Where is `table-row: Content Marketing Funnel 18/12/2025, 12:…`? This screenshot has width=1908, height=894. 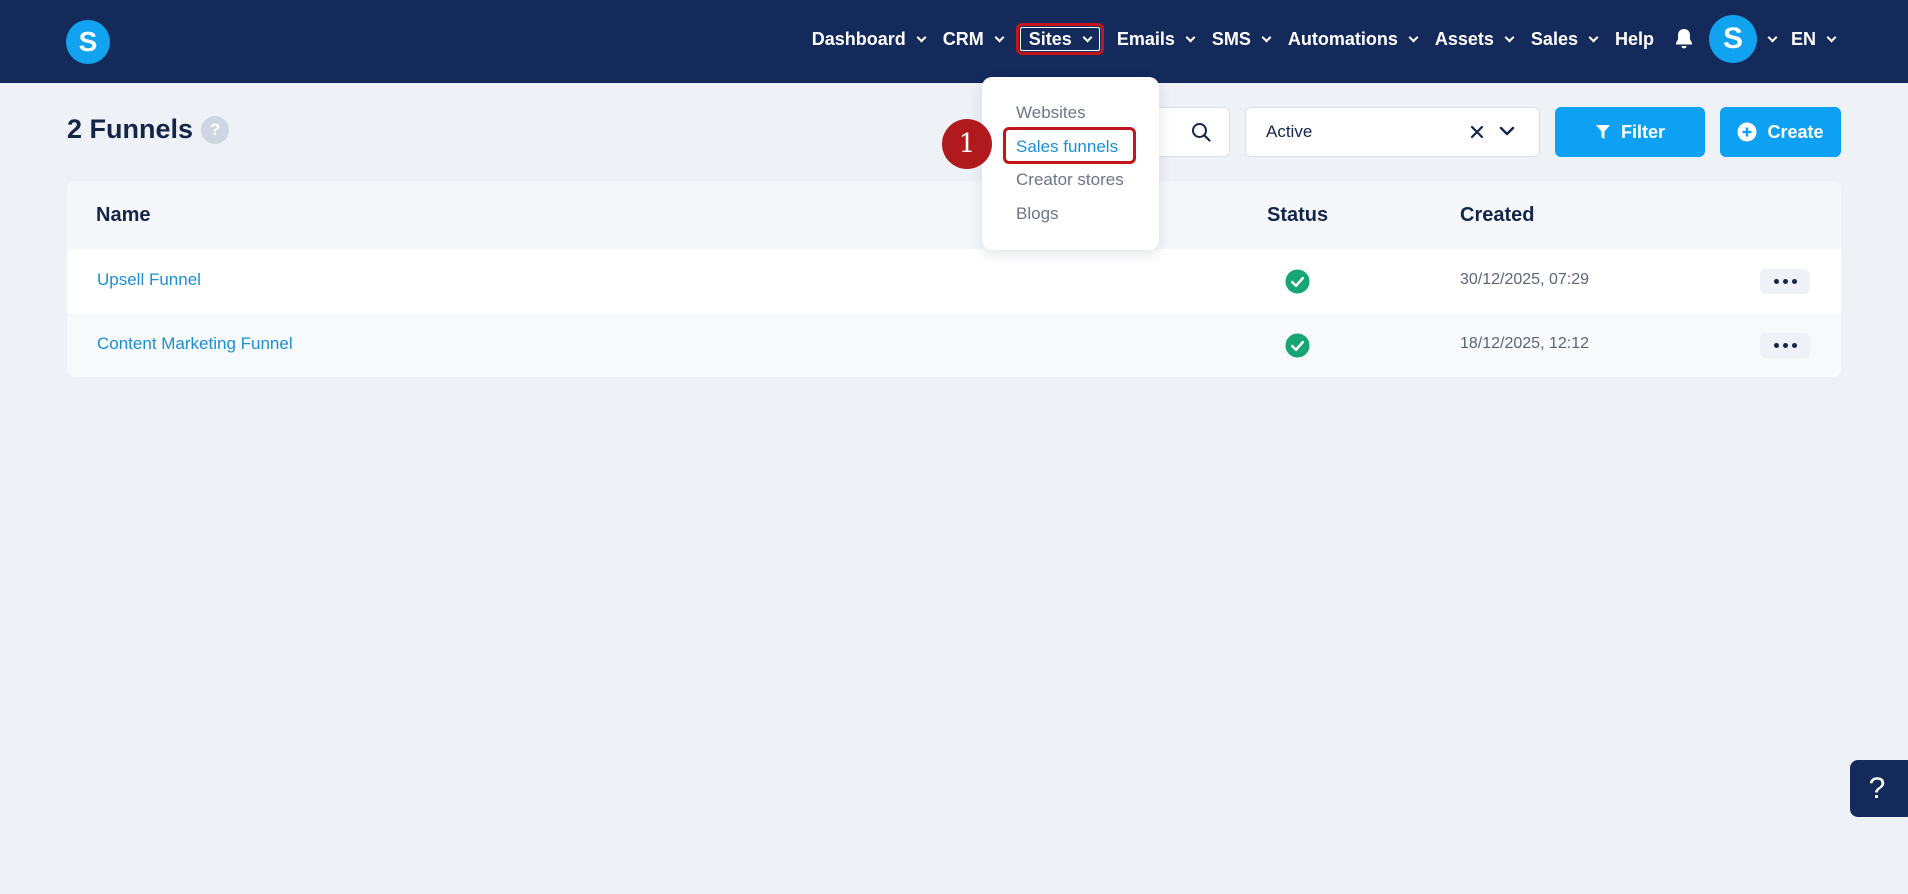 table-row: Content Marketing Funnel 18/12/2025, 12:… is located at coordinates (954, 345).